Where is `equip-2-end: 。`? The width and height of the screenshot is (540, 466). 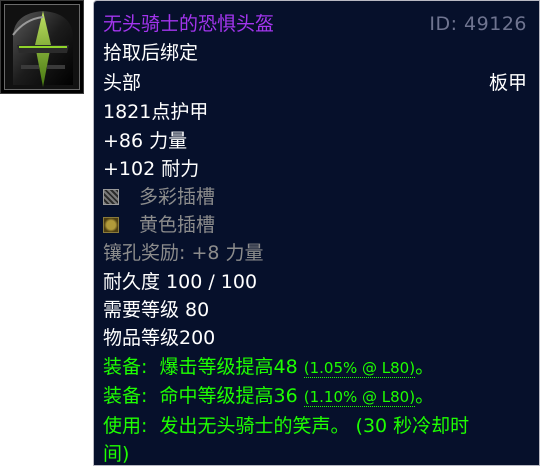
equip-2-end: 。 is located at coordinates (425, 396).